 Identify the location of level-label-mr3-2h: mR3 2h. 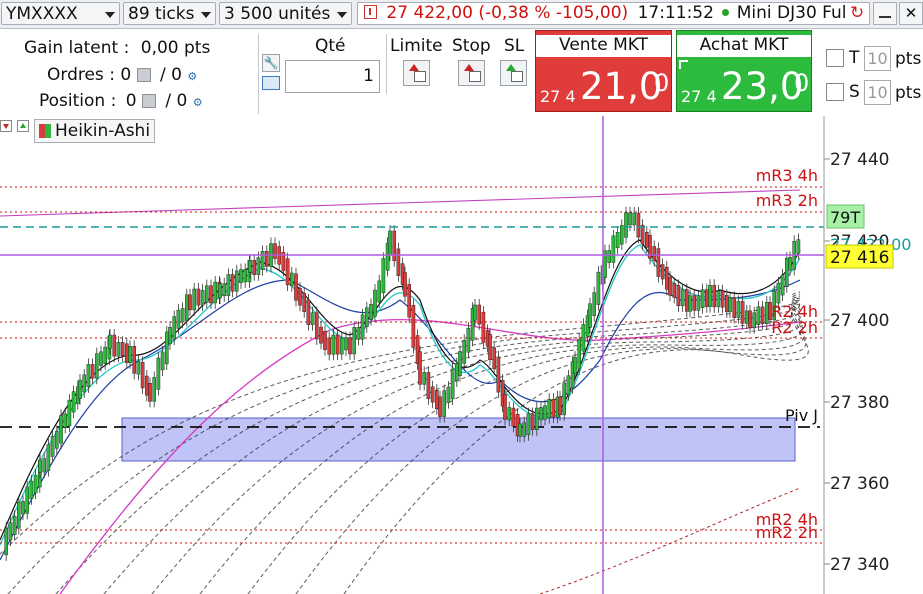
(787, 200).